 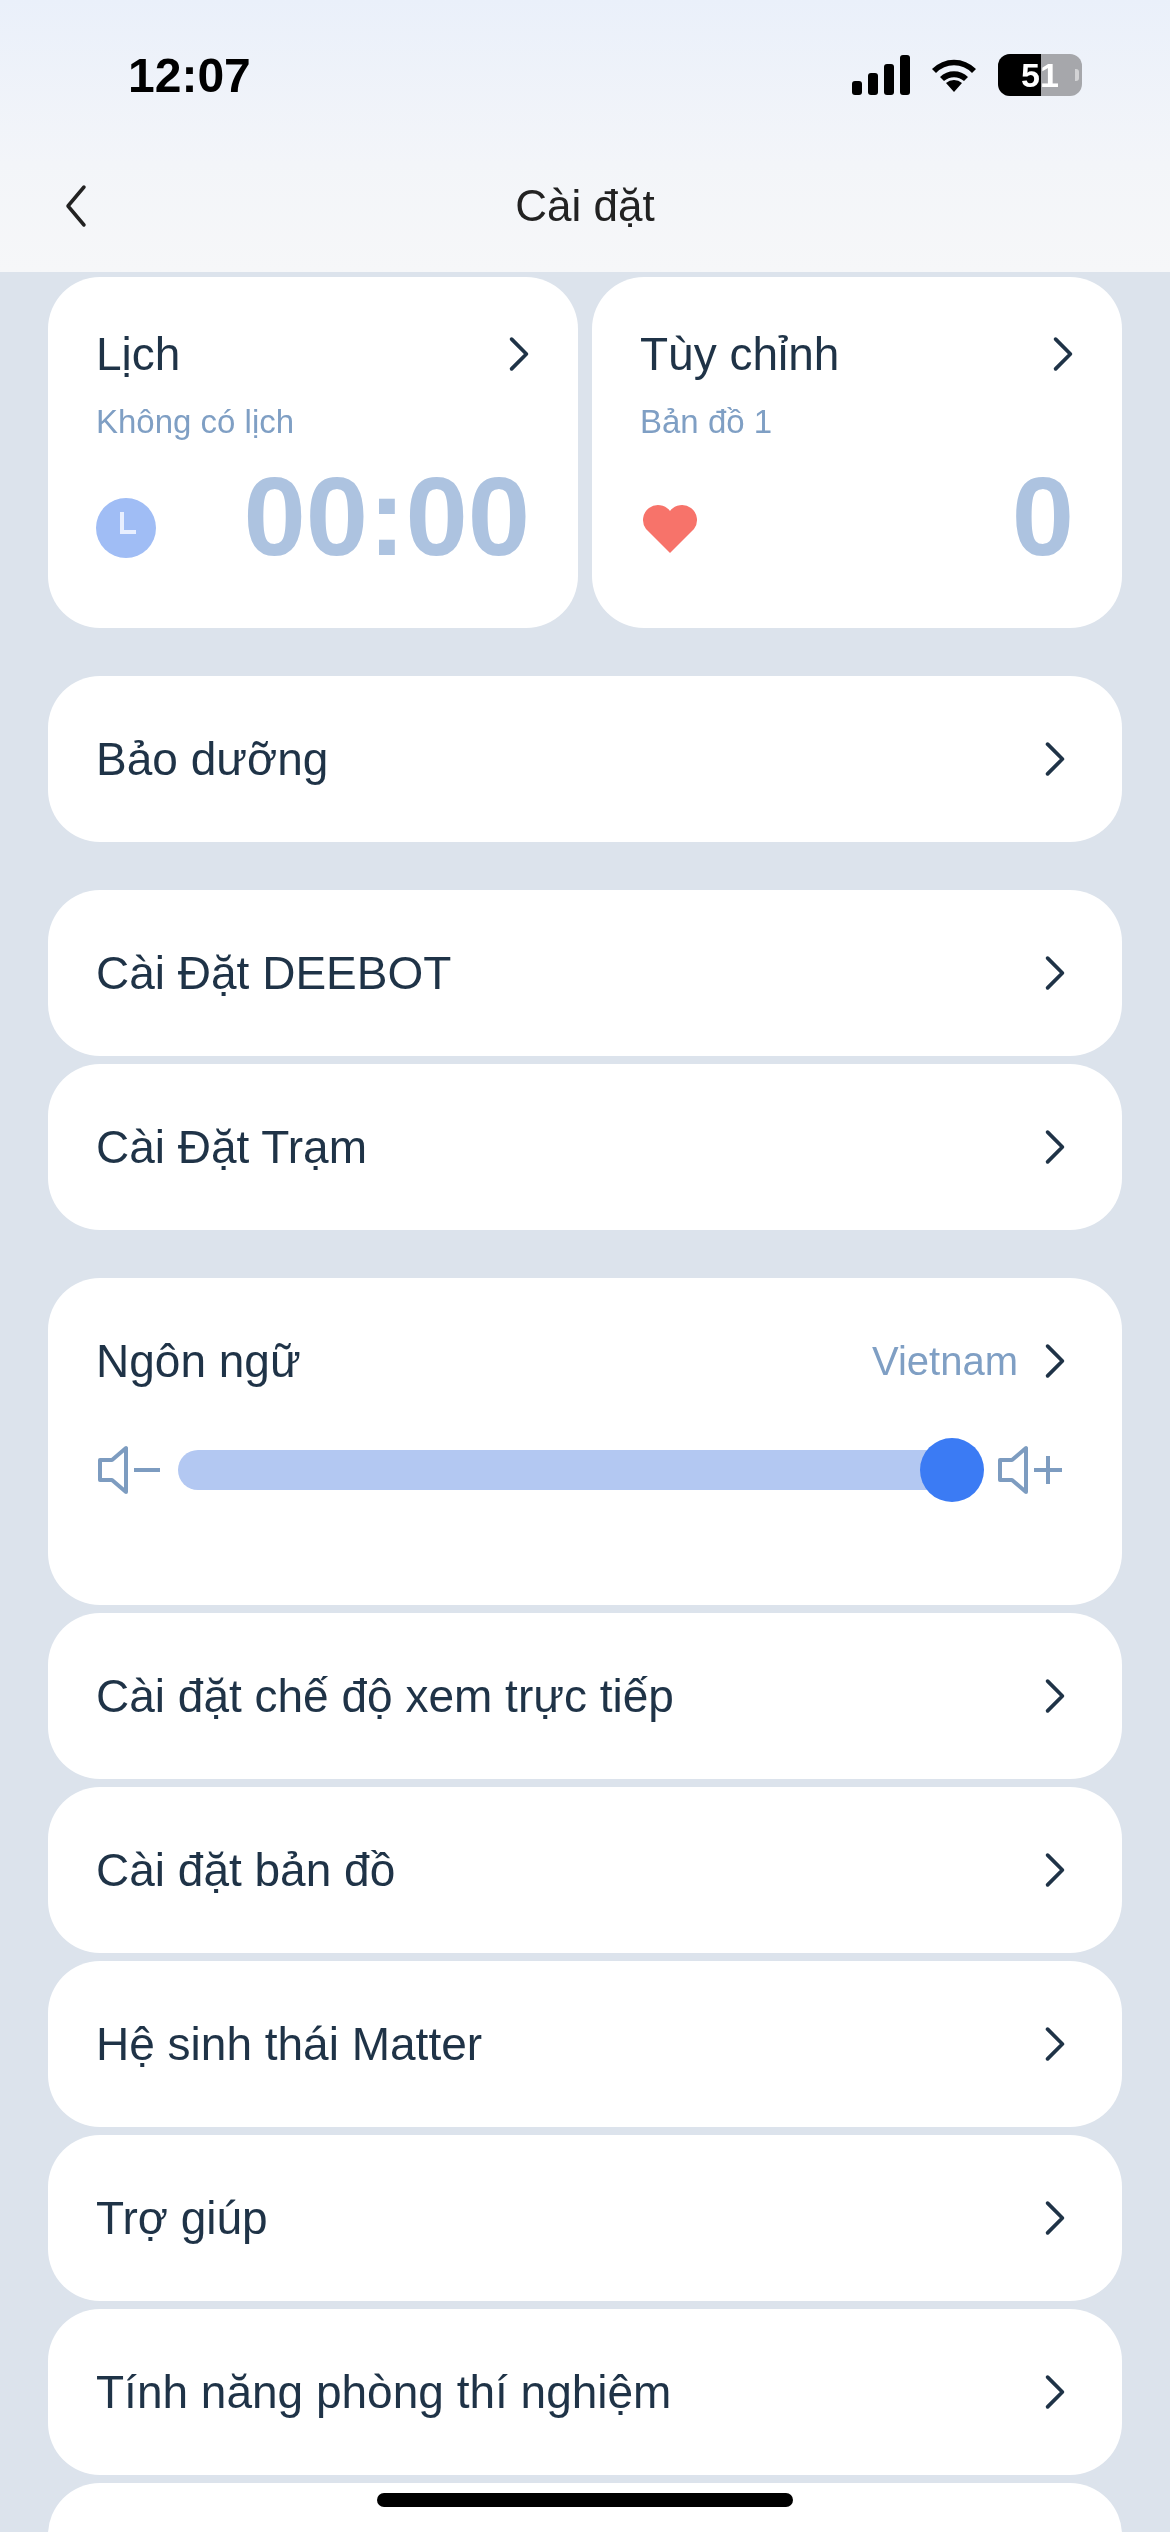 I want to click on settings-row: Trợ giúp, so click(x=585, y=2218).